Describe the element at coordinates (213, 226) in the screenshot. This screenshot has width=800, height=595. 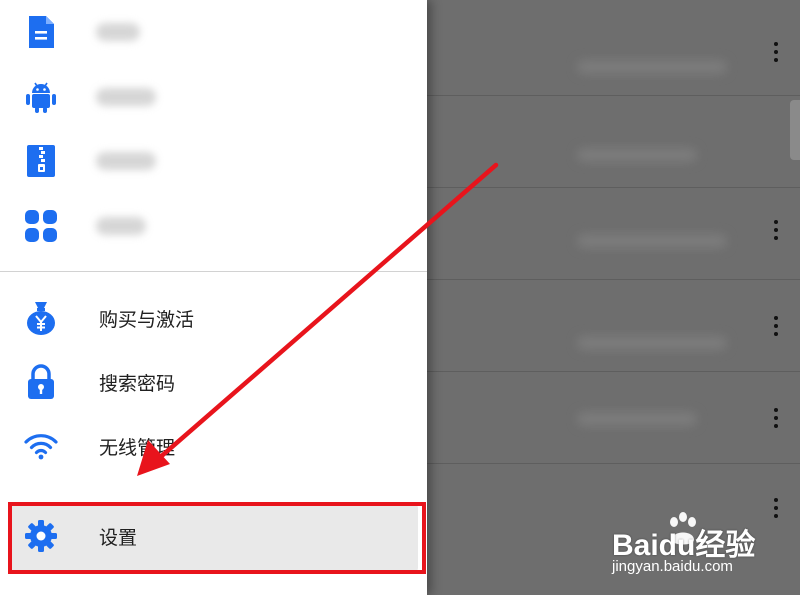
I see `drawer-item-apps` at that location.